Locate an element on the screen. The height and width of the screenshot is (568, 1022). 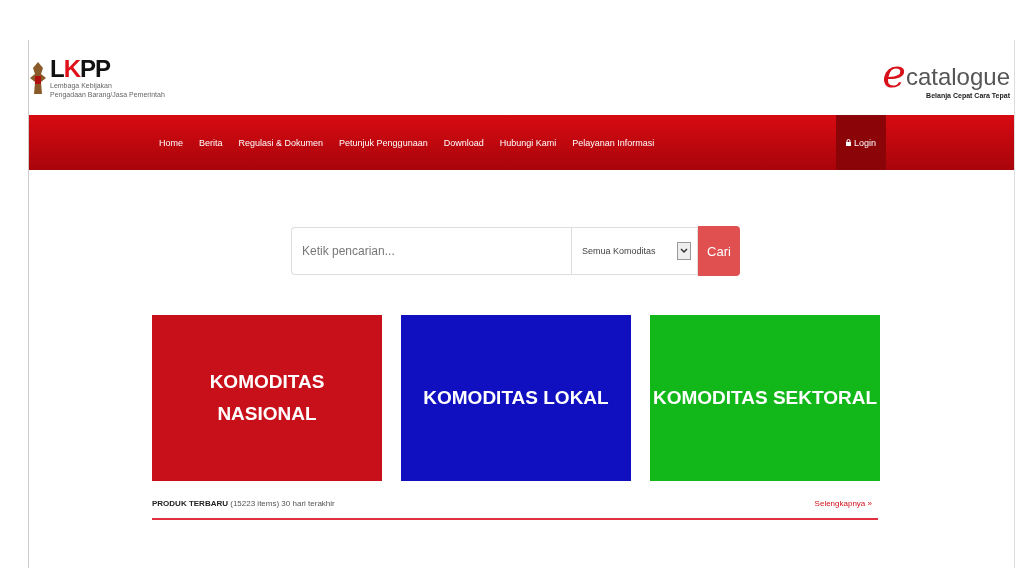
tile-title: KOMODITAS LOKAL is located at coordinates (516, 398).